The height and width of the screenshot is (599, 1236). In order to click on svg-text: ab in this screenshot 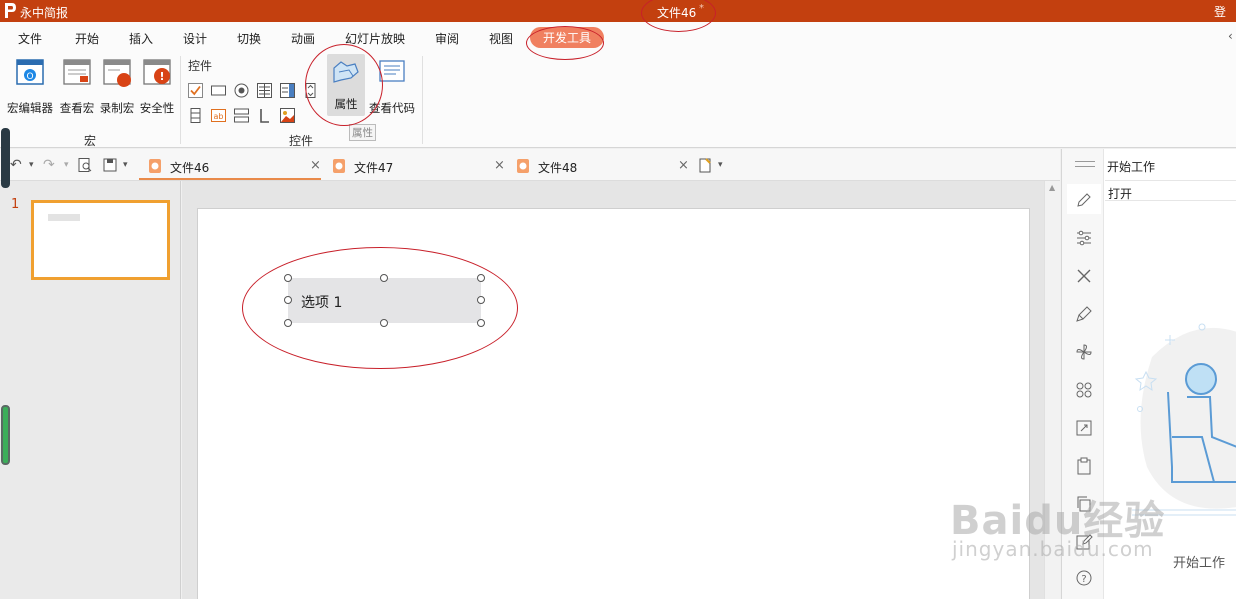, I will do `click(219, 116)`.